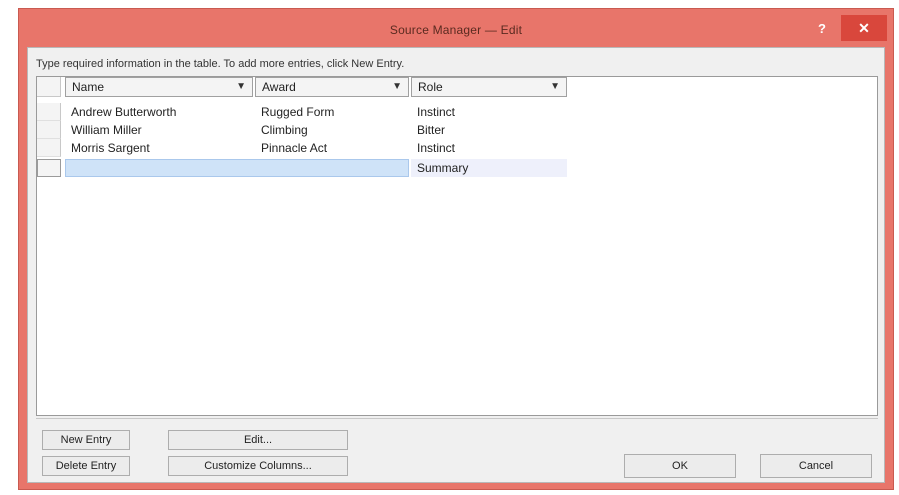 The width and height of the screenshot is (899, 495). Describe the element at coordinates (332, 87) in the screenshot. I see `column-header-award: Award ▼` at that location.